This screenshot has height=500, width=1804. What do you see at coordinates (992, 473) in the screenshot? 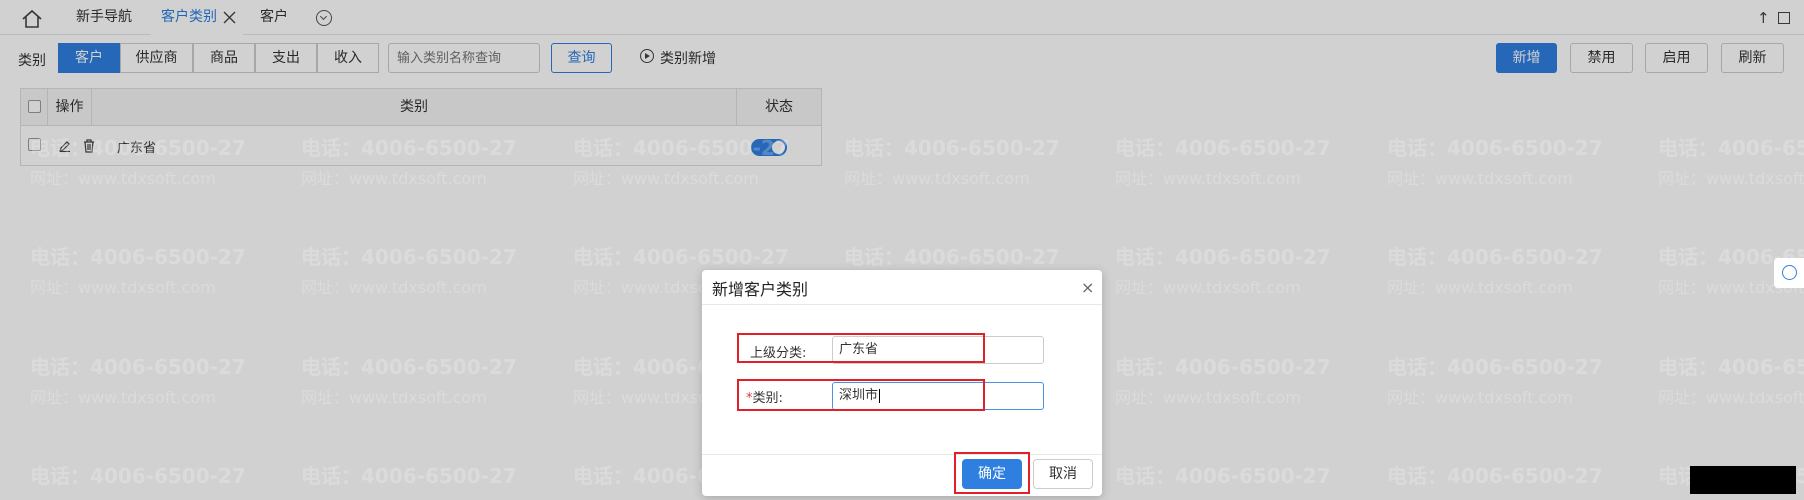
I see `highlight-box-confirm` at bounding box center [992, 473].